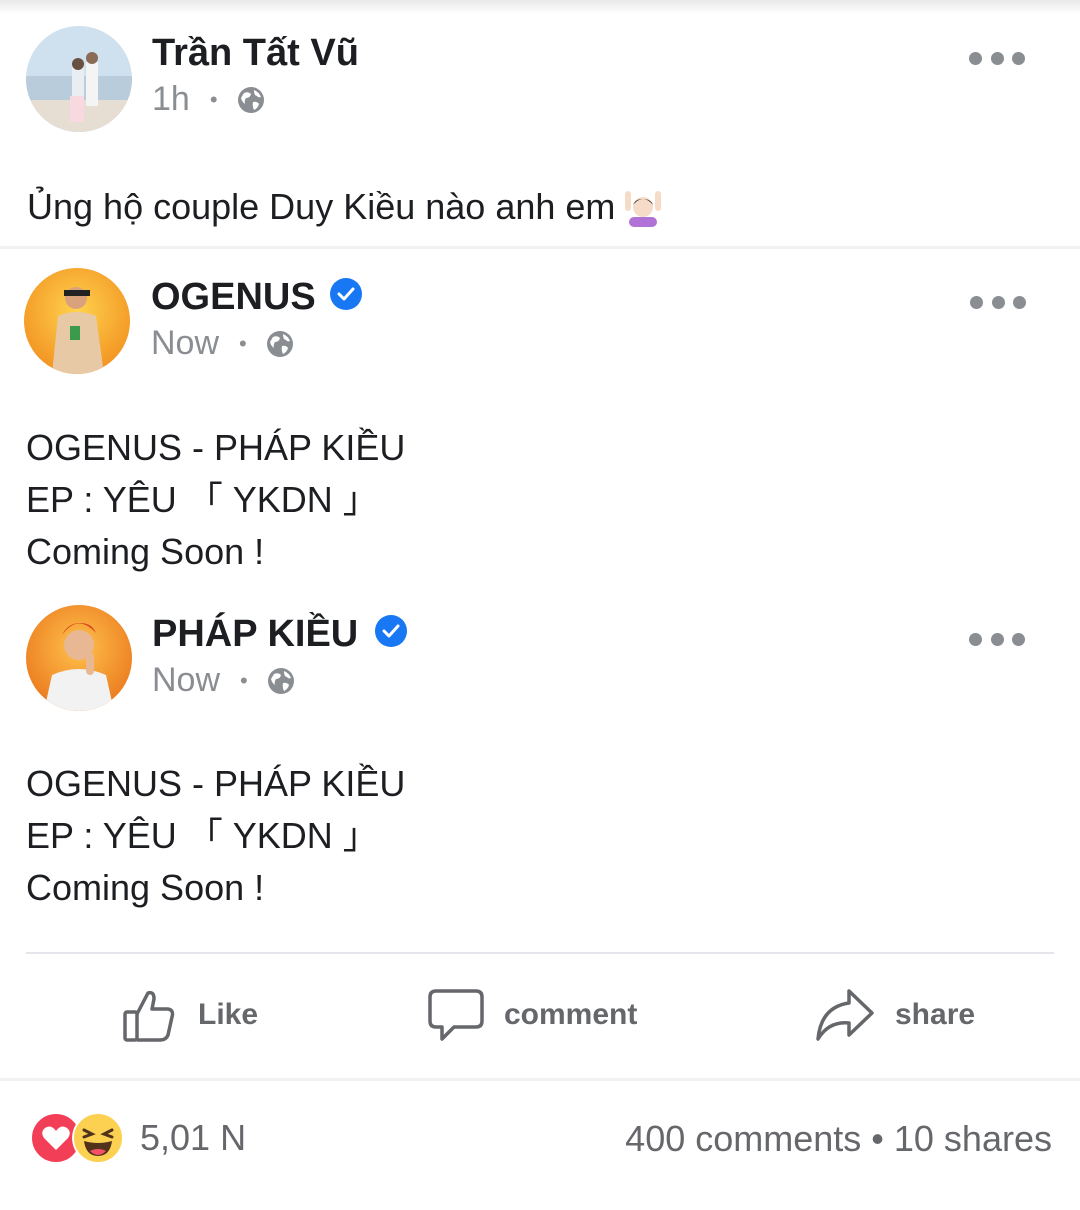 This screenshot has width=1080, height=1210. I want to click on comment-label: comment, so click(571, 1014).